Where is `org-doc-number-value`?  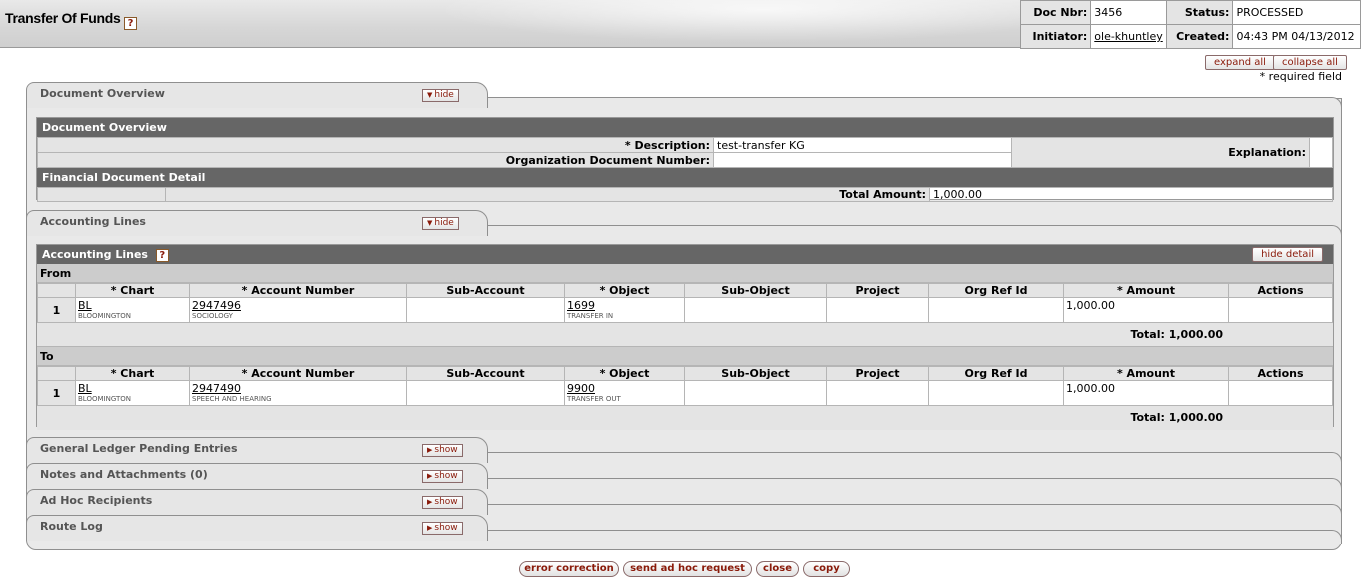 org-doc-number-value is located at coordinates (862, 160).